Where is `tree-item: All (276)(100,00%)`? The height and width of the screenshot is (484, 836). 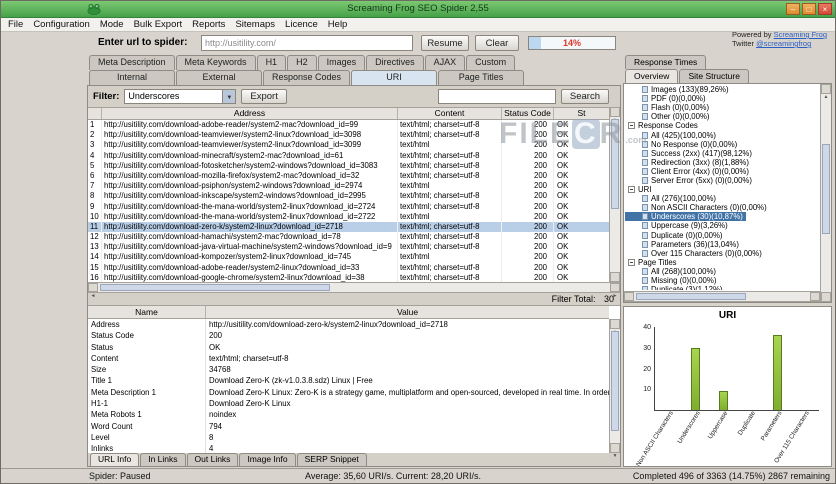
tree-item: All (276)(100,00%) is located at coordinates (672, 198).